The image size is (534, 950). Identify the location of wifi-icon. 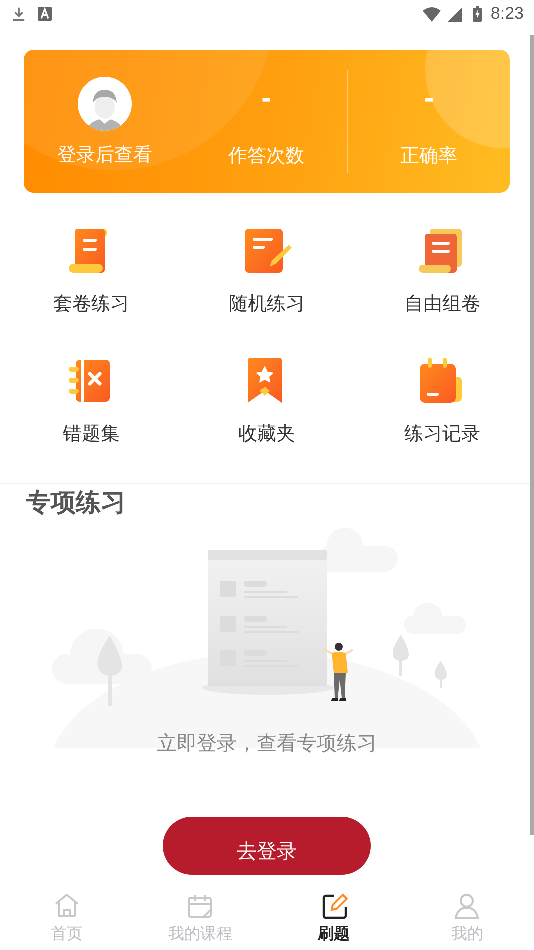
(431, 14).